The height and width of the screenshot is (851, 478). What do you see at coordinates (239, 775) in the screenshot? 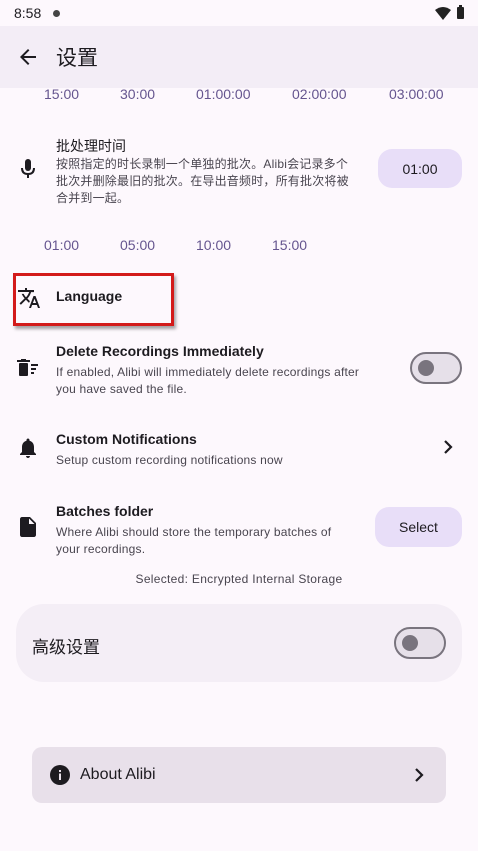
I see `about-button: About Alibi` at bounding box center [239, 775].